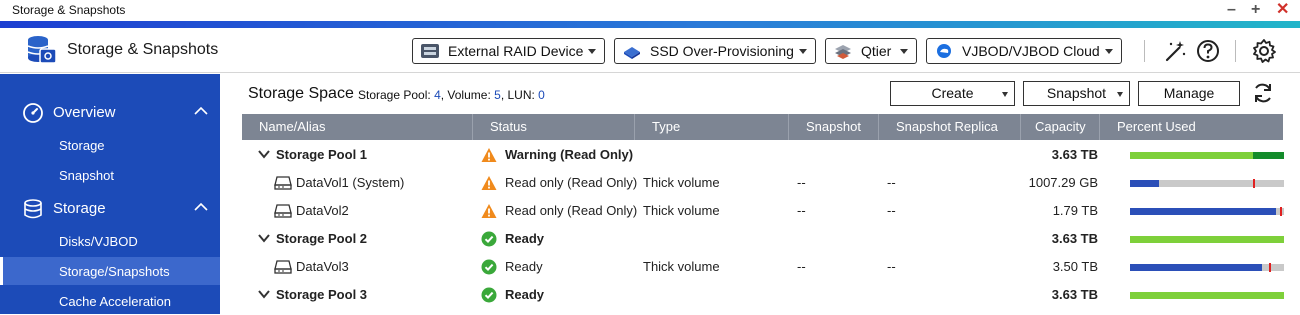  What do you see at coordinates (650, 10) in the screenshot?
I see `window-titlebar: Storage & Snapshots – + ✕` at bounding box center [650, 10].